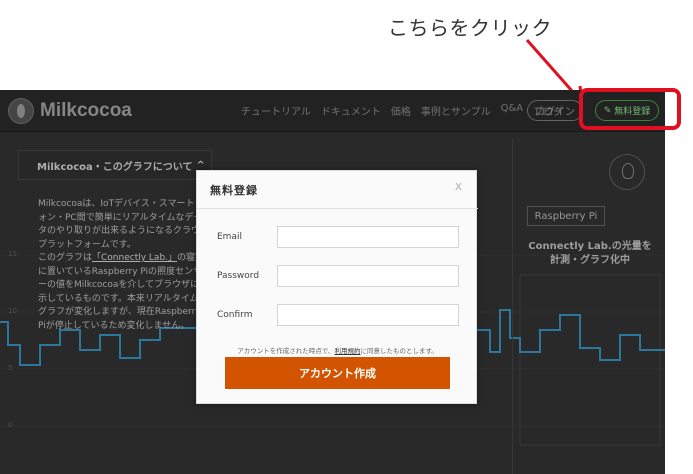 The width and height of the screenshot is (693, 474). I want to click on create-account-button: アカウント作成, so click(337, 373).